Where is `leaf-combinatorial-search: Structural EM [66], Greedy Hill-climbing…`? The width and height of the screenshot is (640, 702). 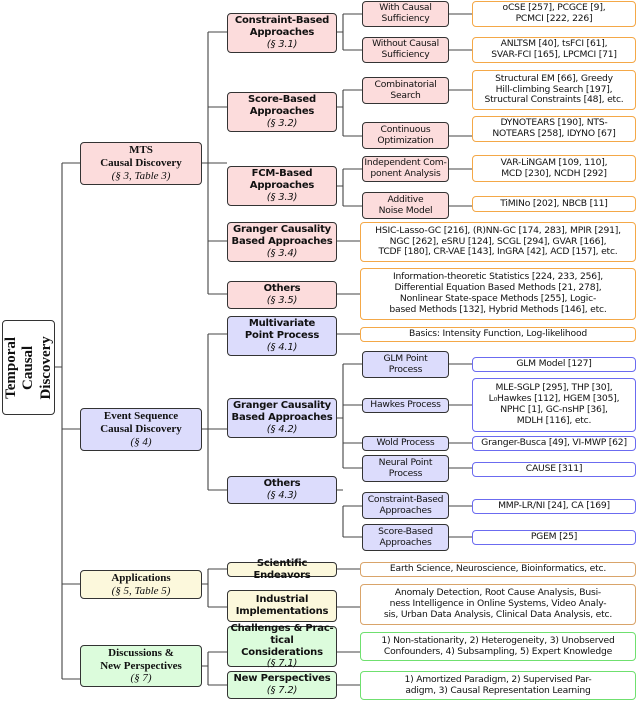
leaf-combinatorial-search: Structural EM [66], Greedy Hill-climbing… is located at coordinates (554, 90).